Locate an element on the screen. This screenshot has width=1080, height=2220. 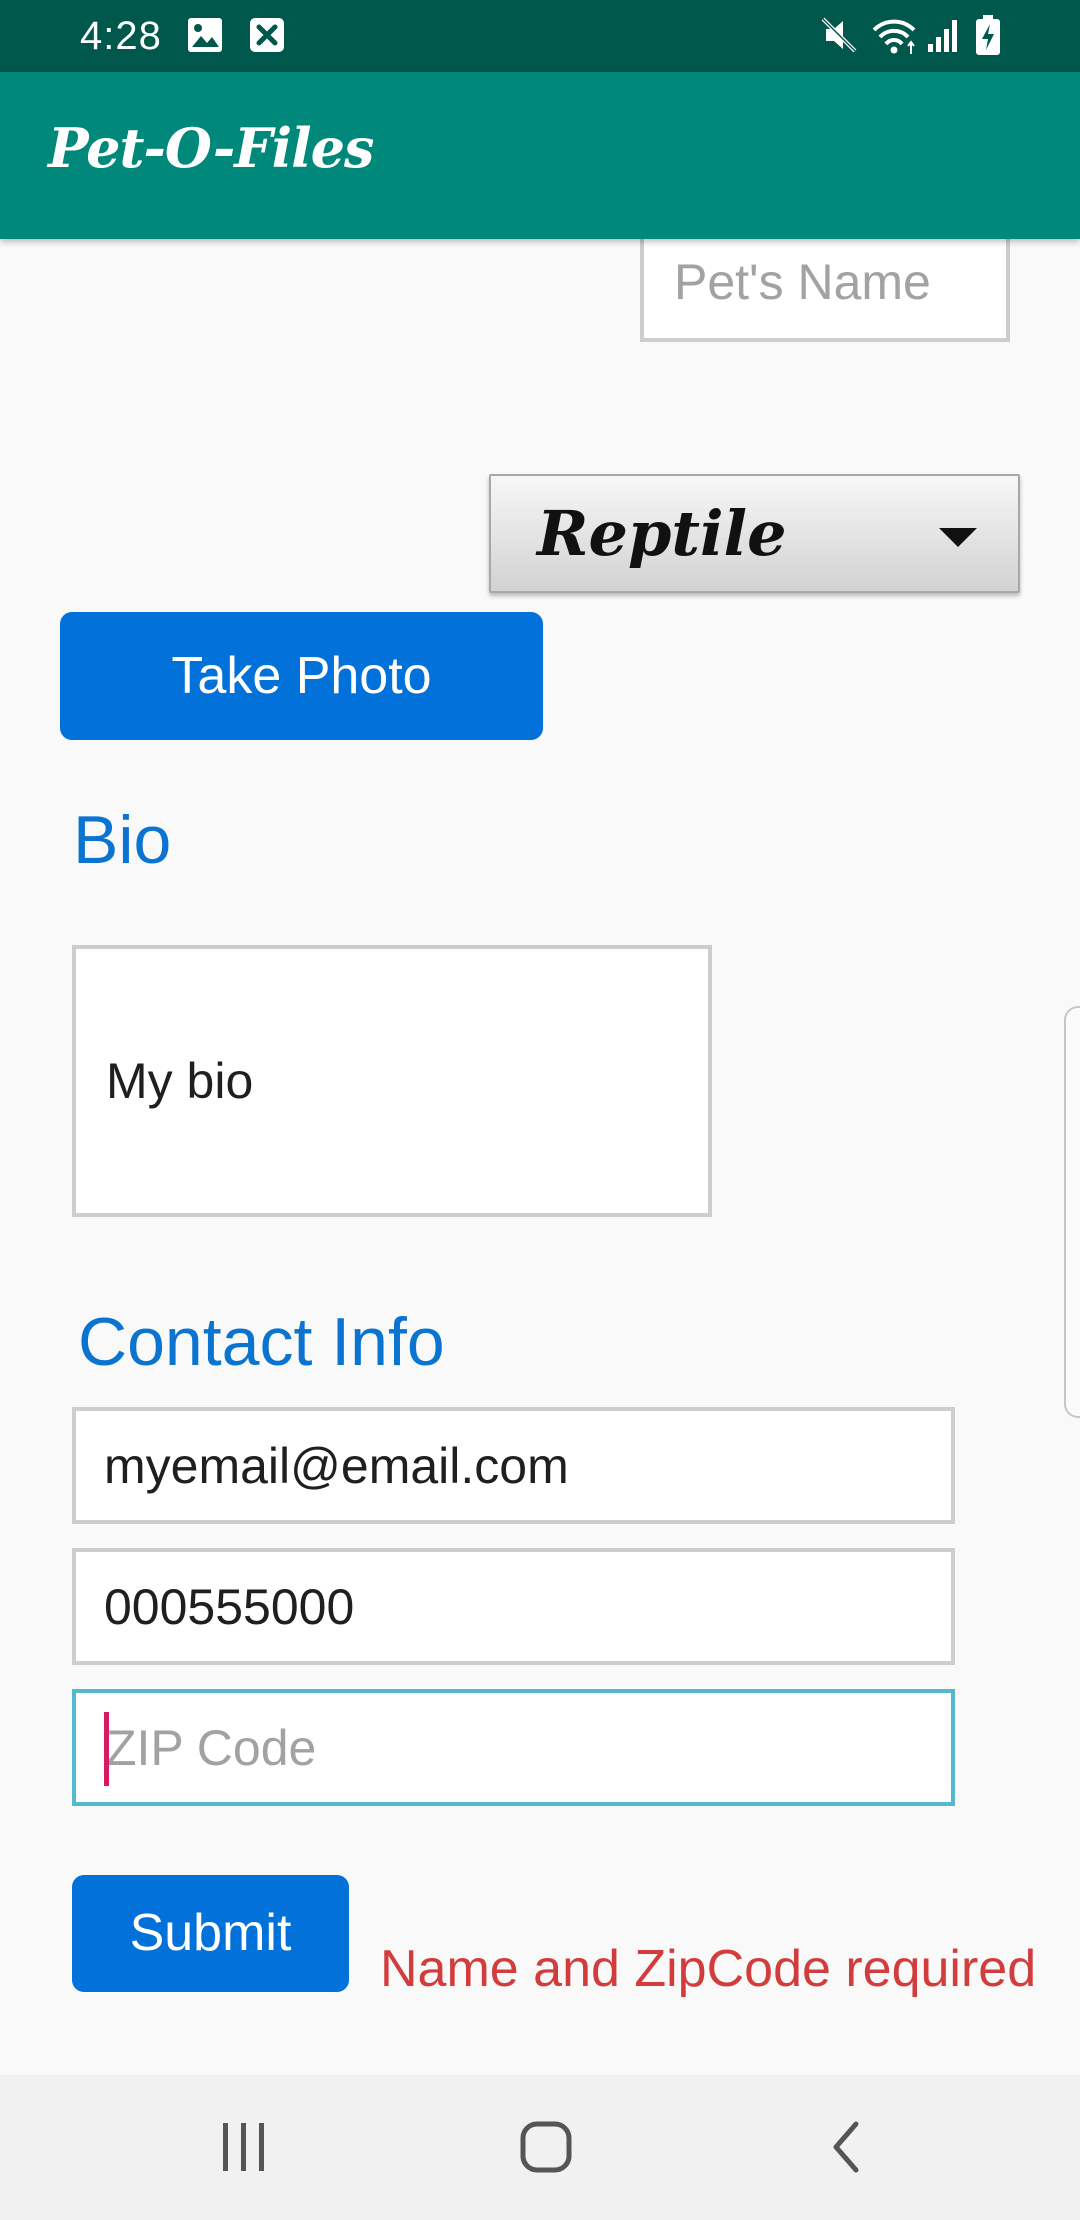
battery-charging-icon is located at coordinates (988, 35).